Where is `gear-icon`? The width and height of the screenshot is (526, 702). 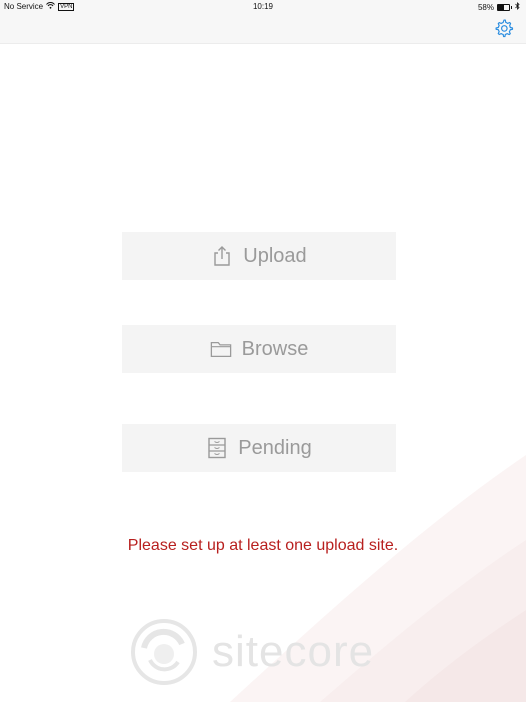
gear-icon is located at coordinates (504, 28).